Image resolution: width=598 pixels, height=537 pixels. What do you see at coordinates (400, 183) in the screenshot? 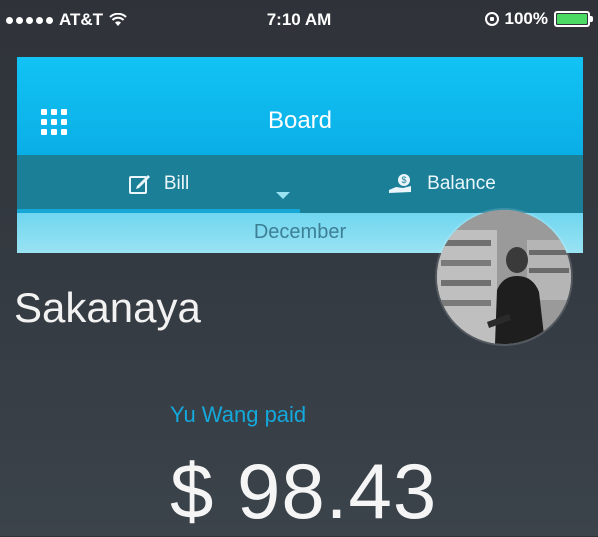
I see `money-hand-icon: $` at bounding box center [400, 183].